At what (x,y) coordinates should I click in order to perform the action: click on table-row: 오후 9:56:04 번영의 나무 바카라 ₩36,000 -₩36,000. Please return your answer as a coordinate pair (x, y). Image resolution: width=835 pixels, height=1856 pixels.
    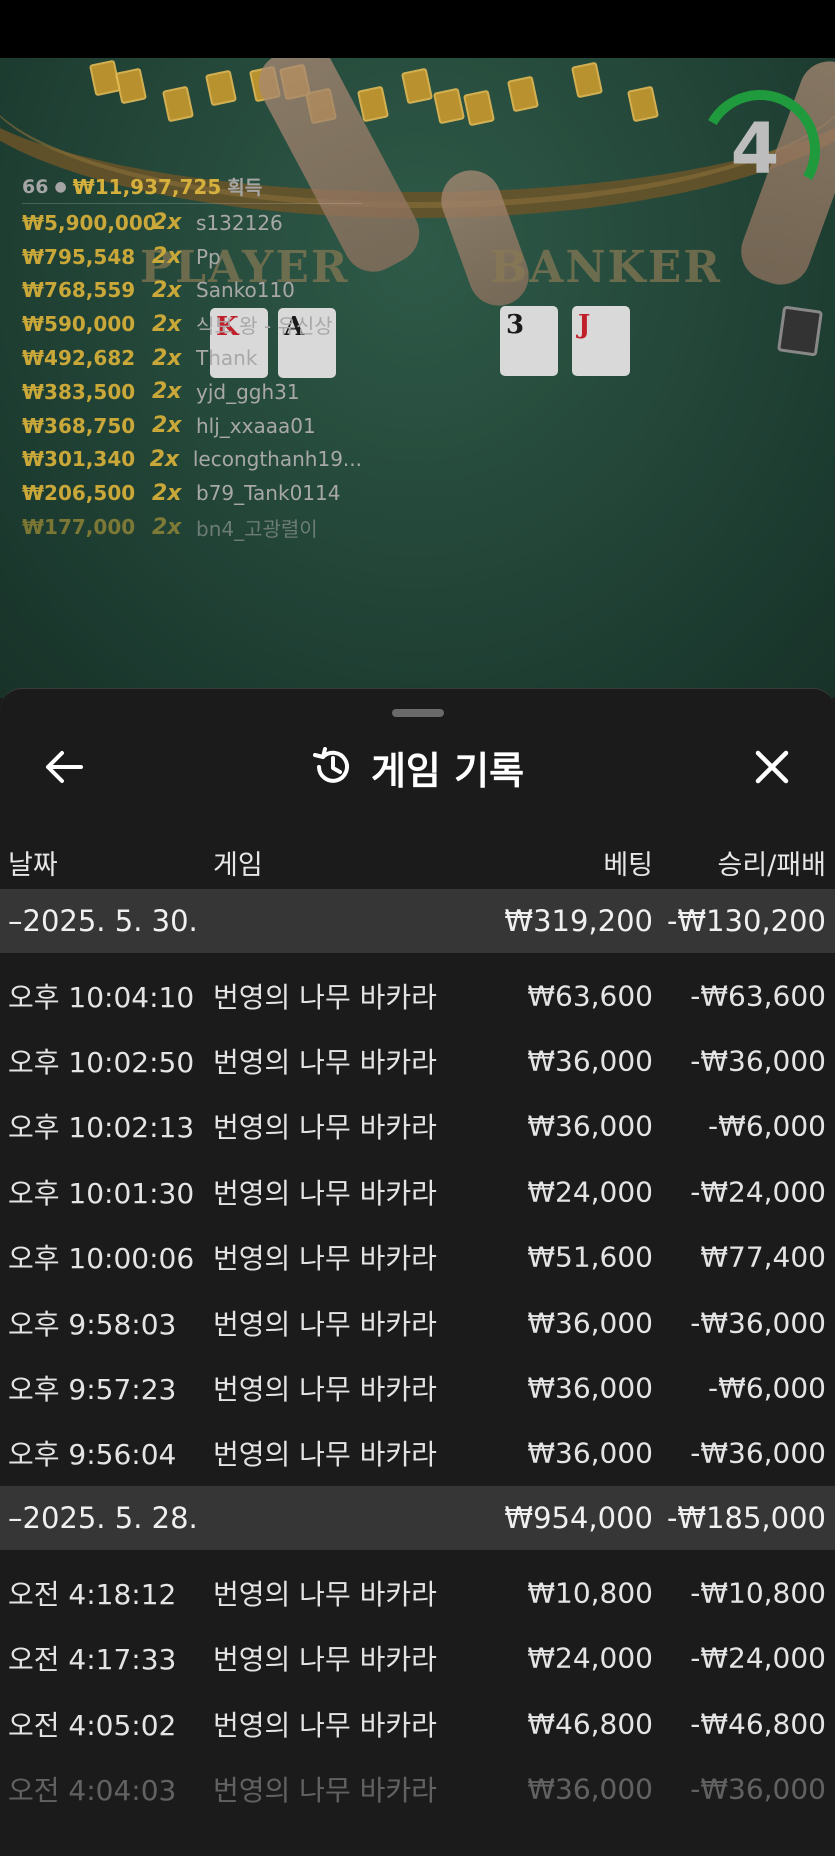
    Looking at the image, I should click on (417, 1453).